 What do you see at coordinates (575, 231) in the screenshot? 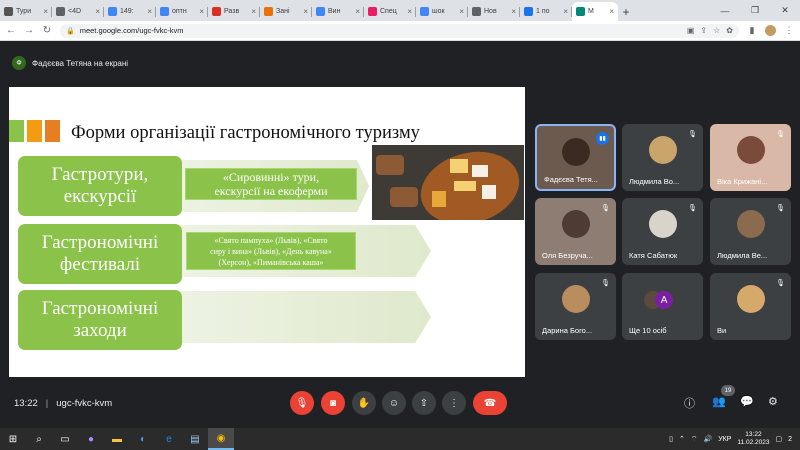
I see `participant-tile: Оля Безручa... 🎙` at bounding box center [575, 231].